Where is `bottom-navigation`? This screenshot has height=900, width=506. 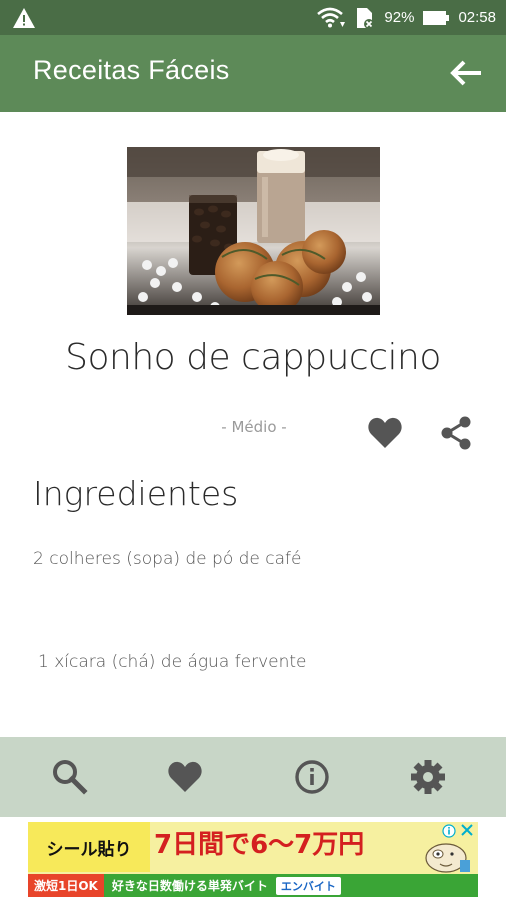
bottom-navigation is located at coordinates (253, 777).